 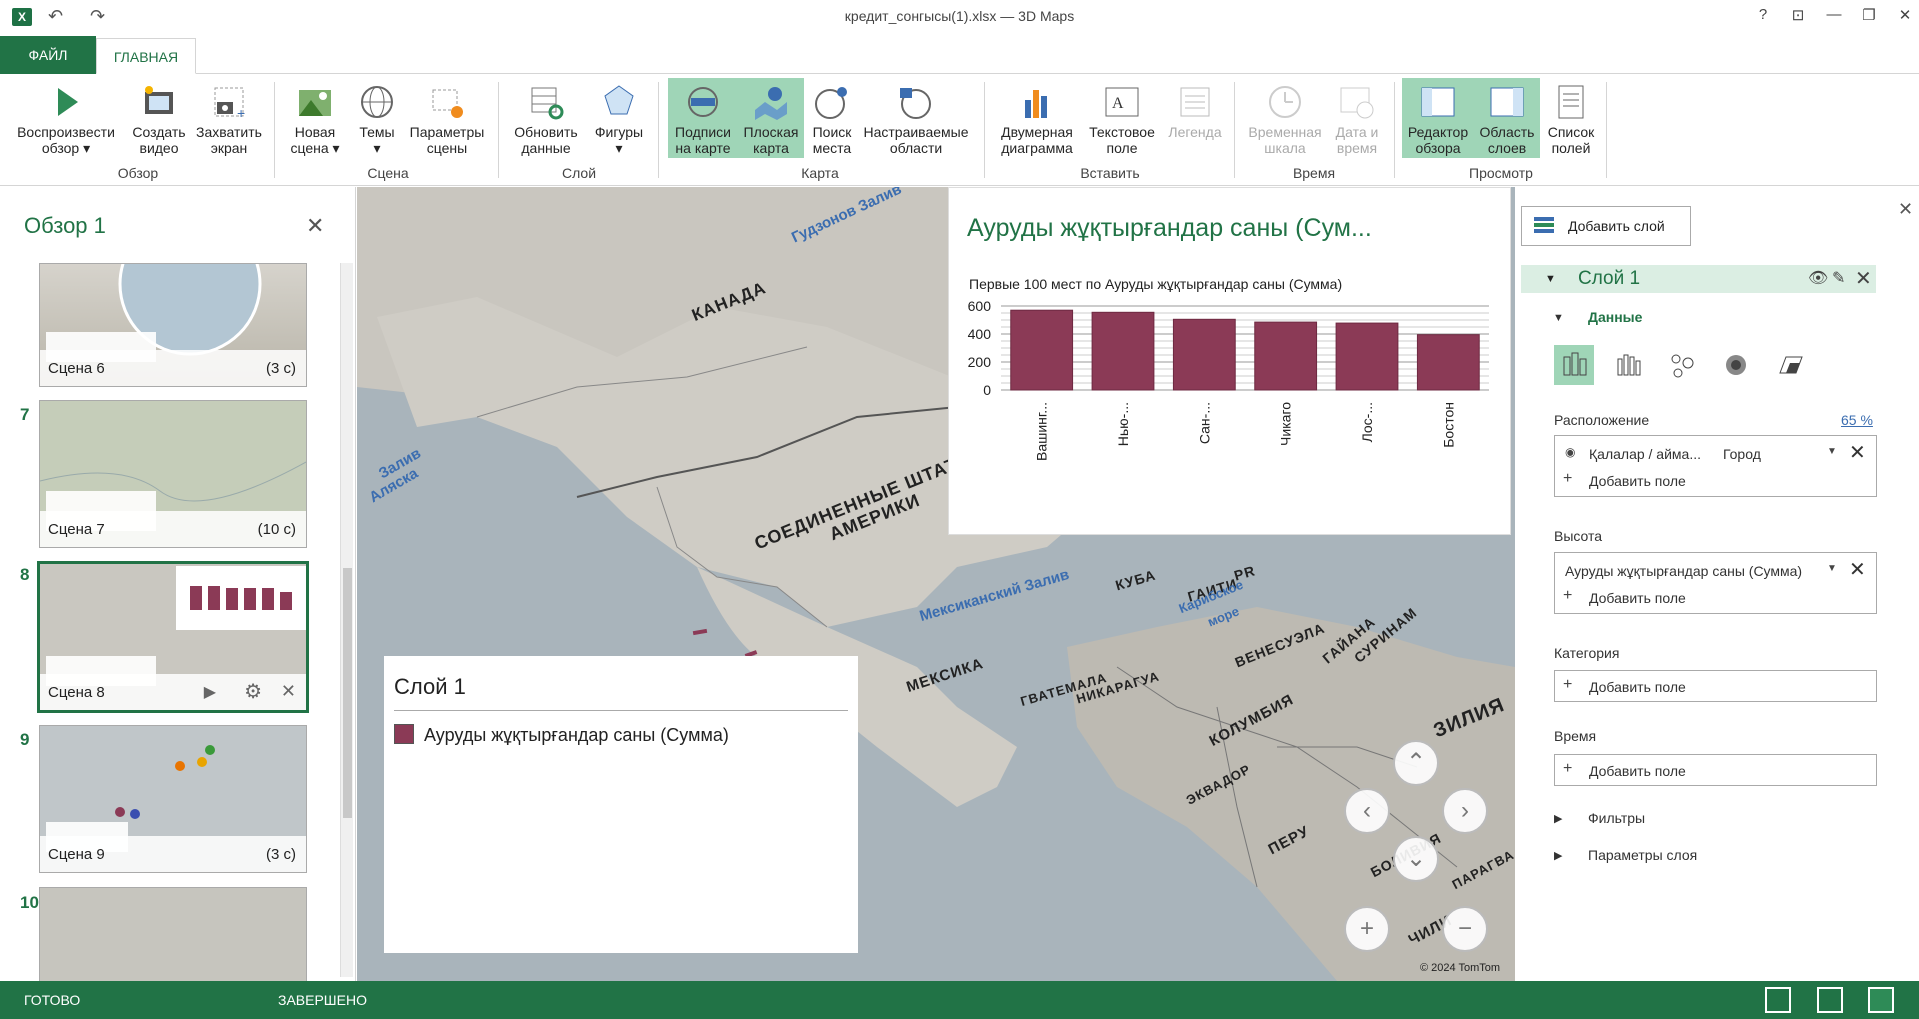 What do you see at coordinates (1857, 420) in the screenshot?
I see `location-match-percent: 65 %` at bounding box center [1857, 420].